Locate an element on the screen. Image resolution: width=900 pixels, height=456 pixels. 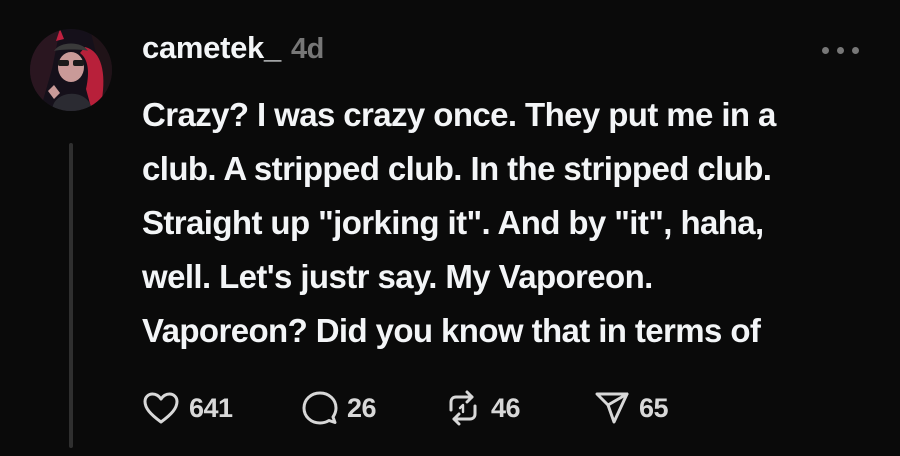
speech-bubble-icon is located at coordinates (320, 408).